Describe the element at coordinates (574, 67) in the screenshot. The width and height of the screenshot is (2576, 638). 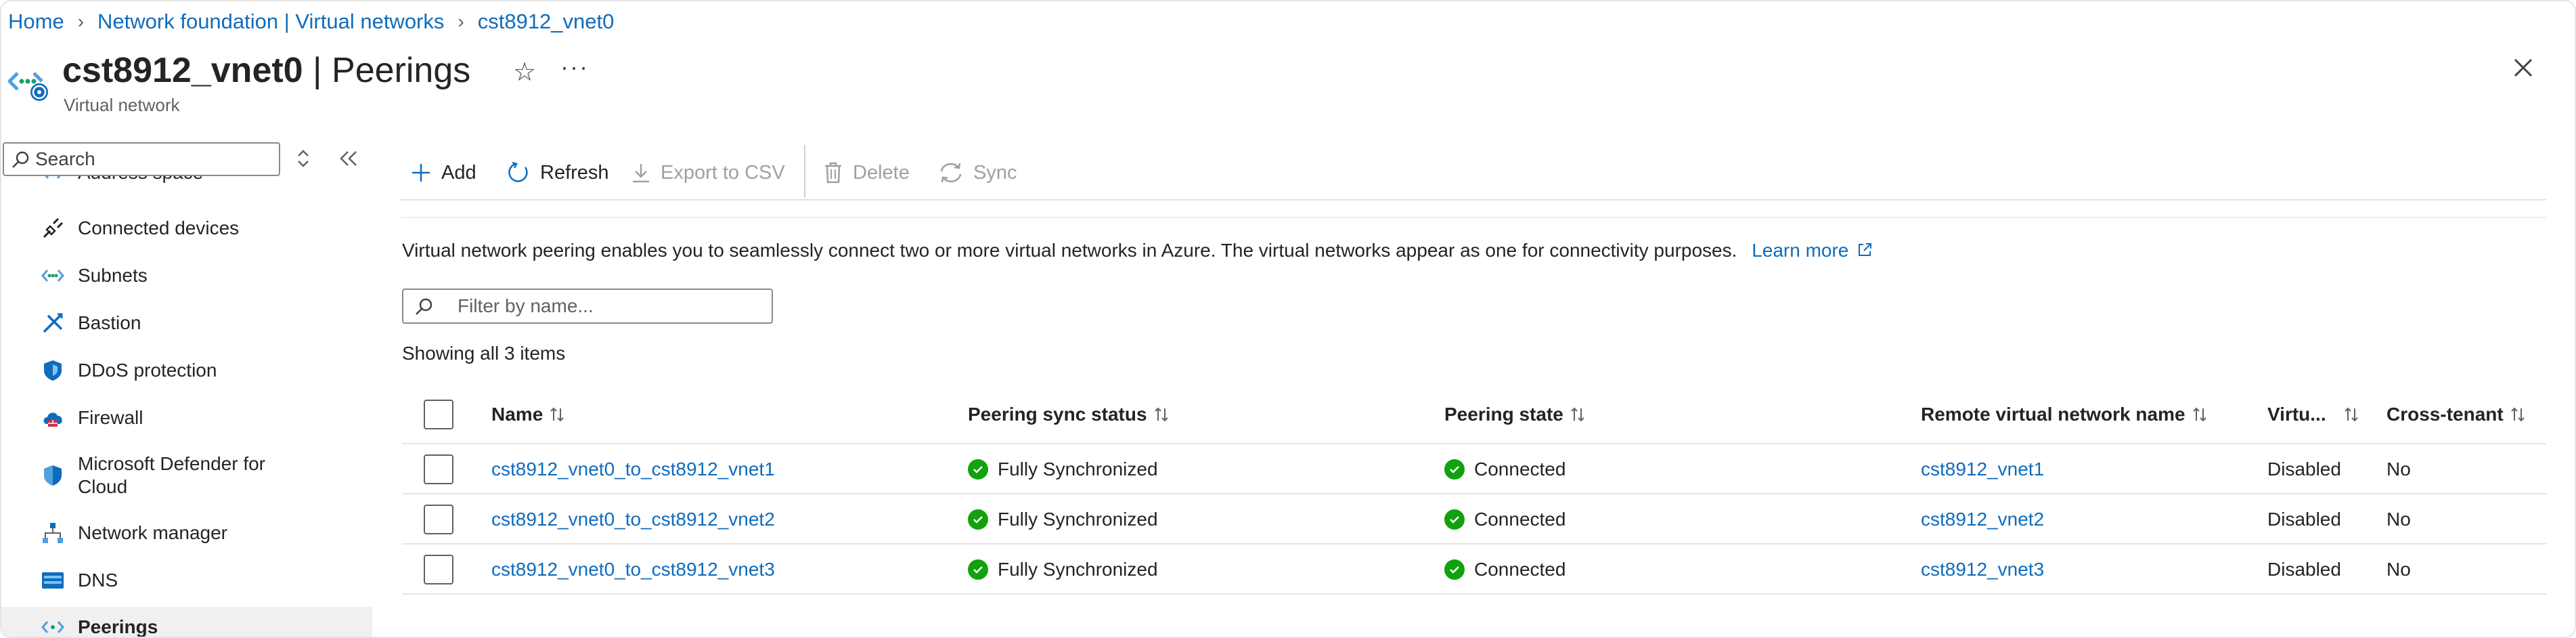
I see `more-options-icon: ···` at that location.